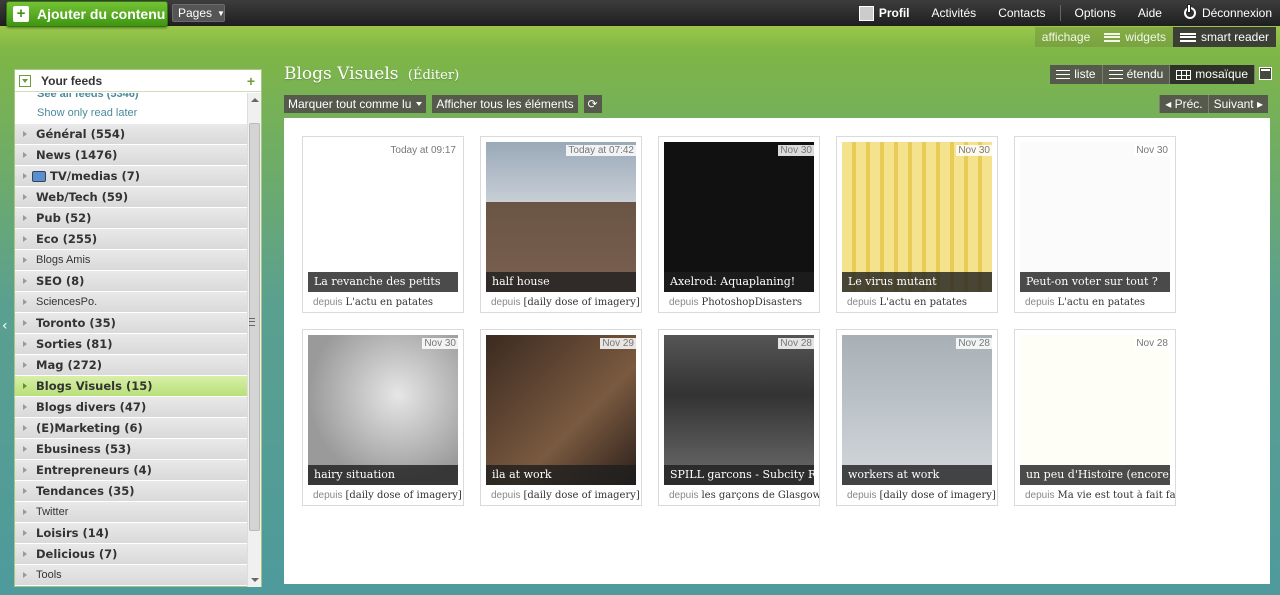 Image resolution: width=1280 pixels, height=595 pixels. I want to click on card-title: ila at work, so click(561, 475).